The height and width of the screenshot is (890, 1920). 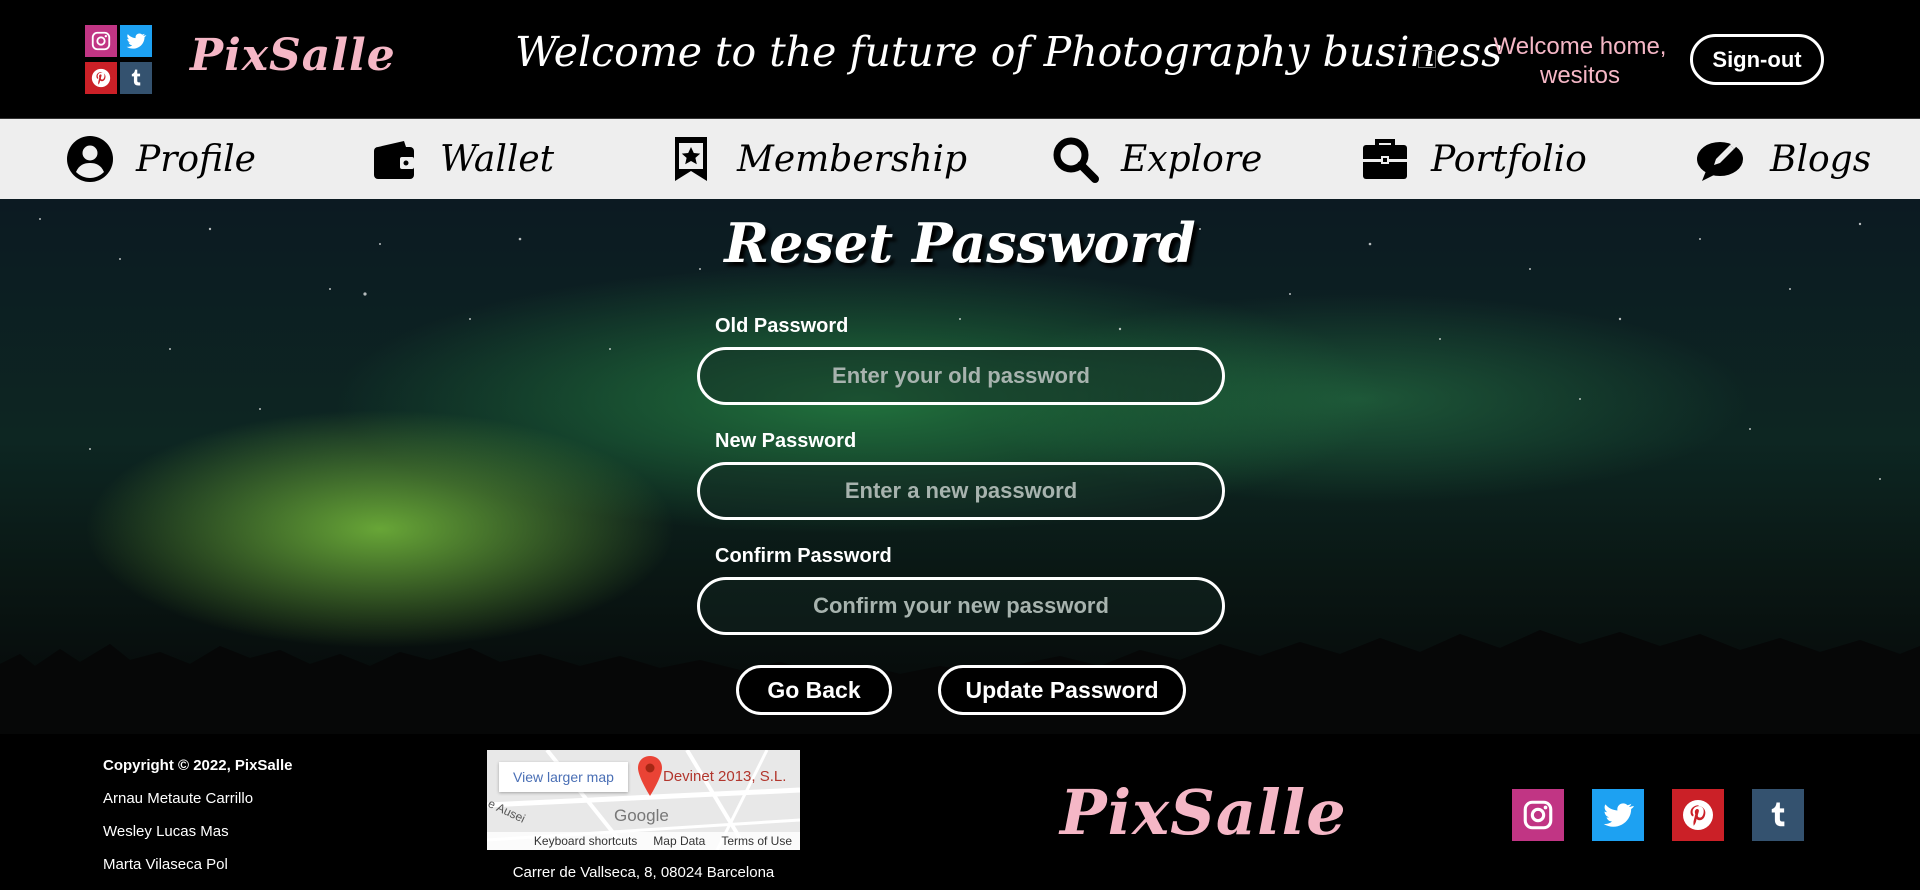 I want to click on nav-item-wallet: Wallet, so click(x=462, y=159).